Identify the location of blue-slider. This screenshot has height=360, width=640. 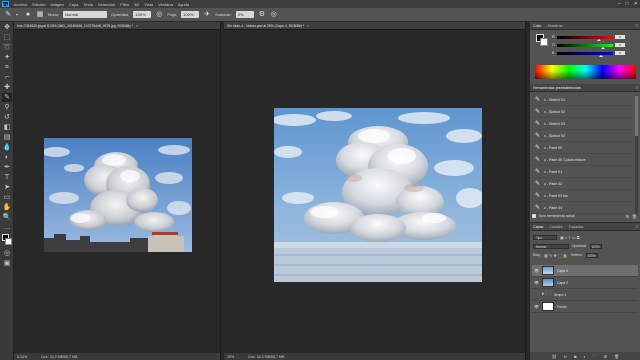
(585, 54).